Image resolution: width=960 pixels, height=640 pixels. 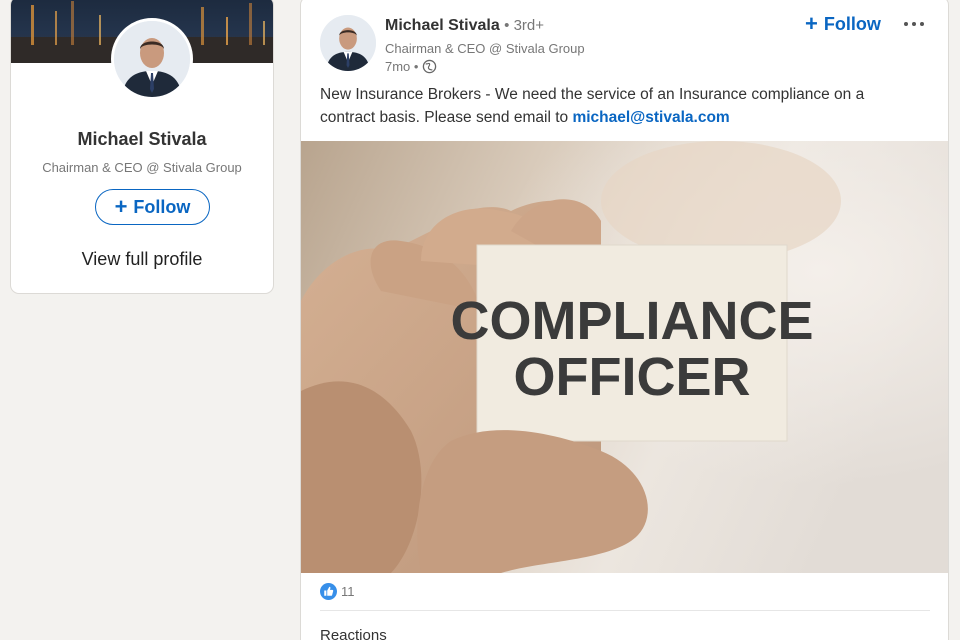 What do you see at coordinates (348, 43) in the screenshot?
I see `author-avatar` at bounding box center [348, 43].